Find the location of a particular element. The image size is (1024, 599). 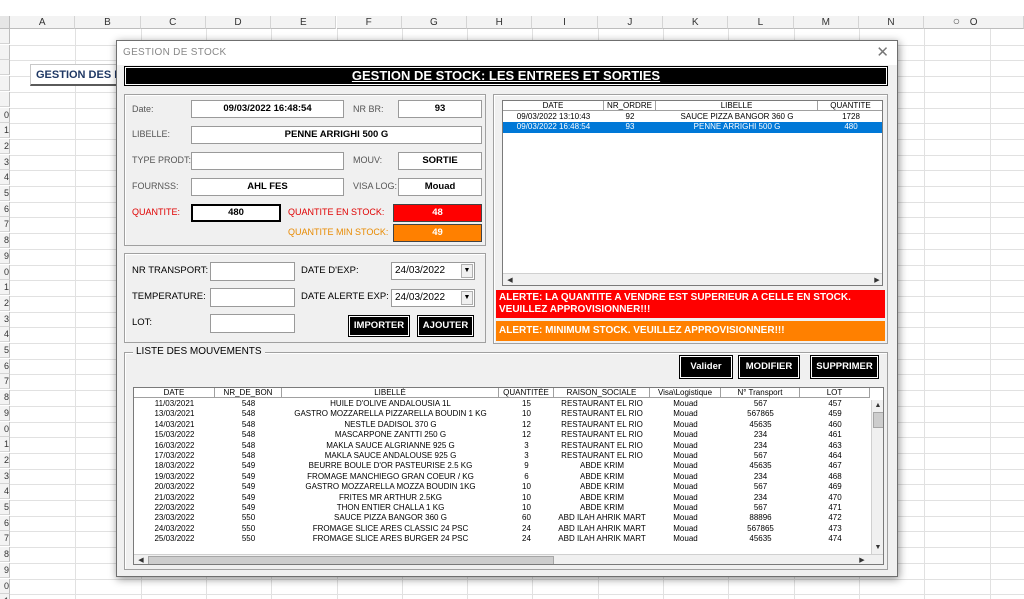

scroll-down-icon: ▼ is located at coordinates (877, 548).